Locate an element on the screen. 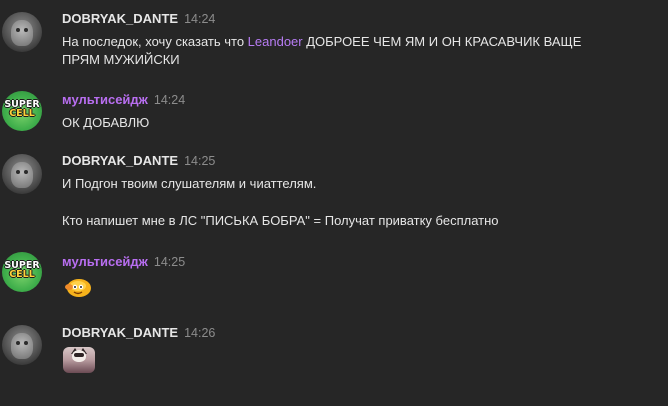 The height and width of the screenshot is (406, 668). user-mention: Leandoer is located at coordinates (275, 41).